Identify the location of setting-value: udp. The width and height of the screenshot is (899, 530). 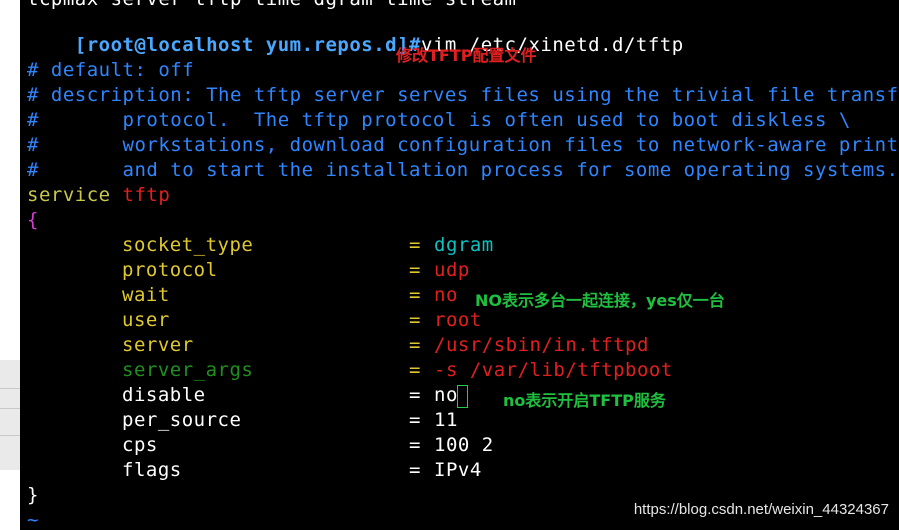
(452, 270).